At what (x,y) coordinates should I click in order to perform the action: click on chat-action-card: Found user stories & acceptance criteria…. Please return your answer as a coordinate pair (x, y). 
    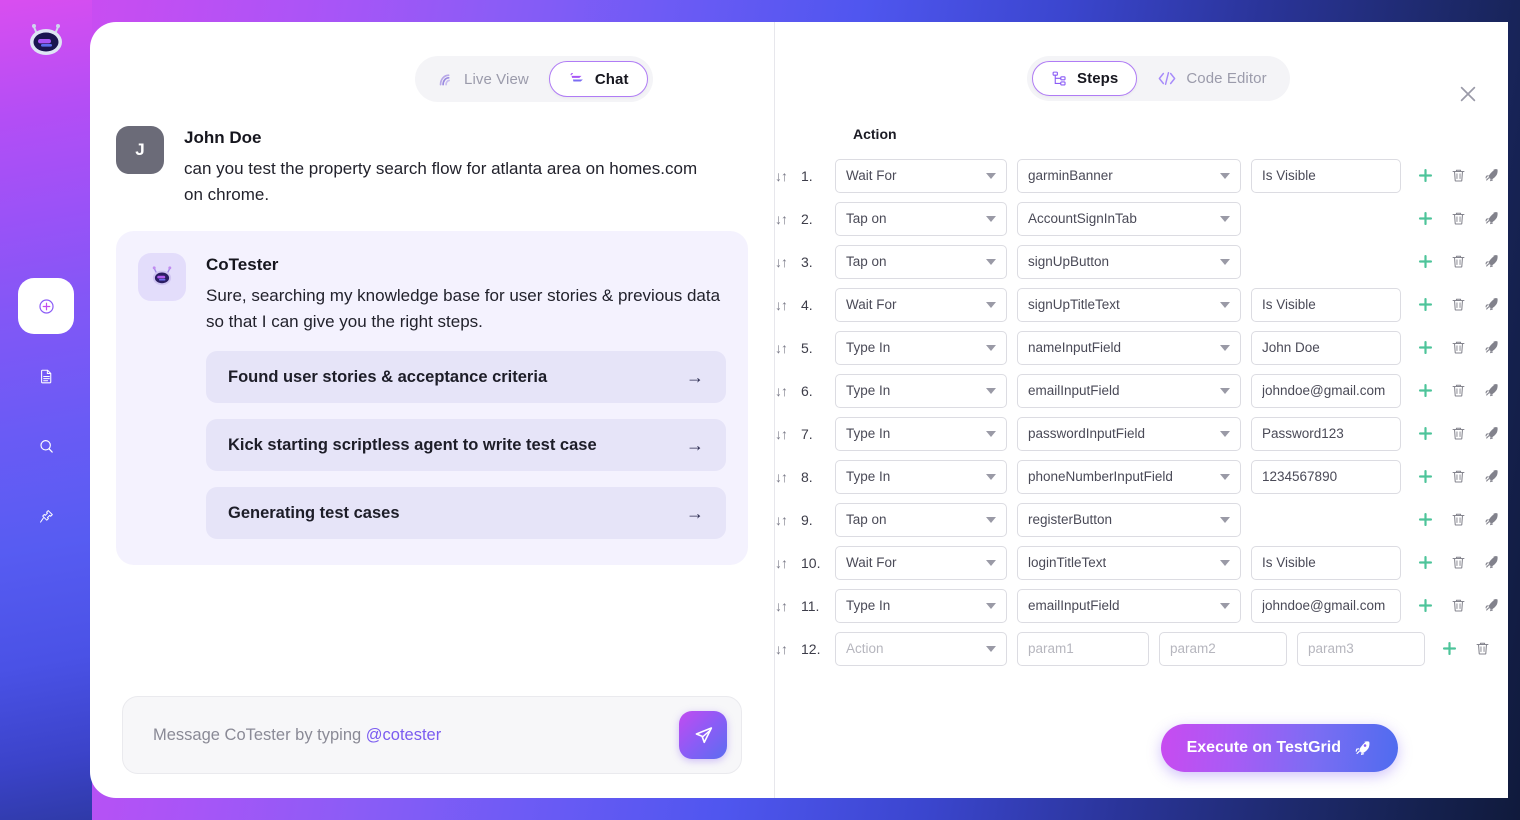
    Looking at the image, I should click on (466, 377).